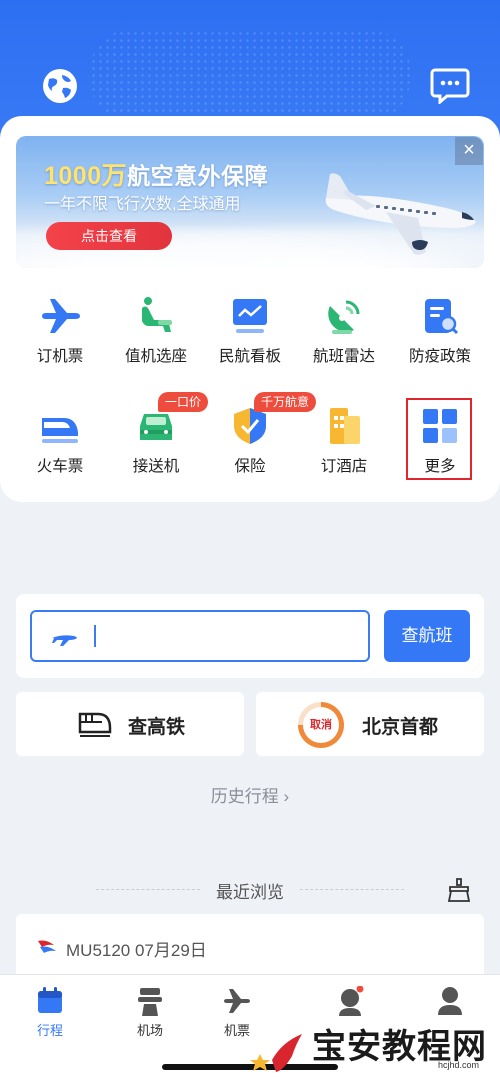 The height and width of the screenshot is (1082, 500). Describe the element at coordinates (469, 151) in the screenshot. I see `close-icon: ×` at that location.